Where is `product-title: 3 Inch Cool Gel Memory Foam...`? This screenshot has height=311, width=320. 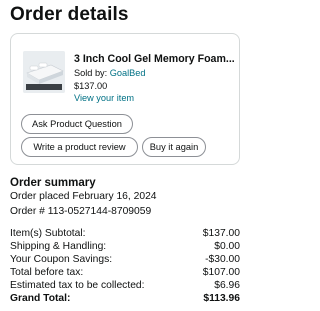 product-title: 3 Inch Cool Gel Memory Foam... is located at coordinates (155, 59).